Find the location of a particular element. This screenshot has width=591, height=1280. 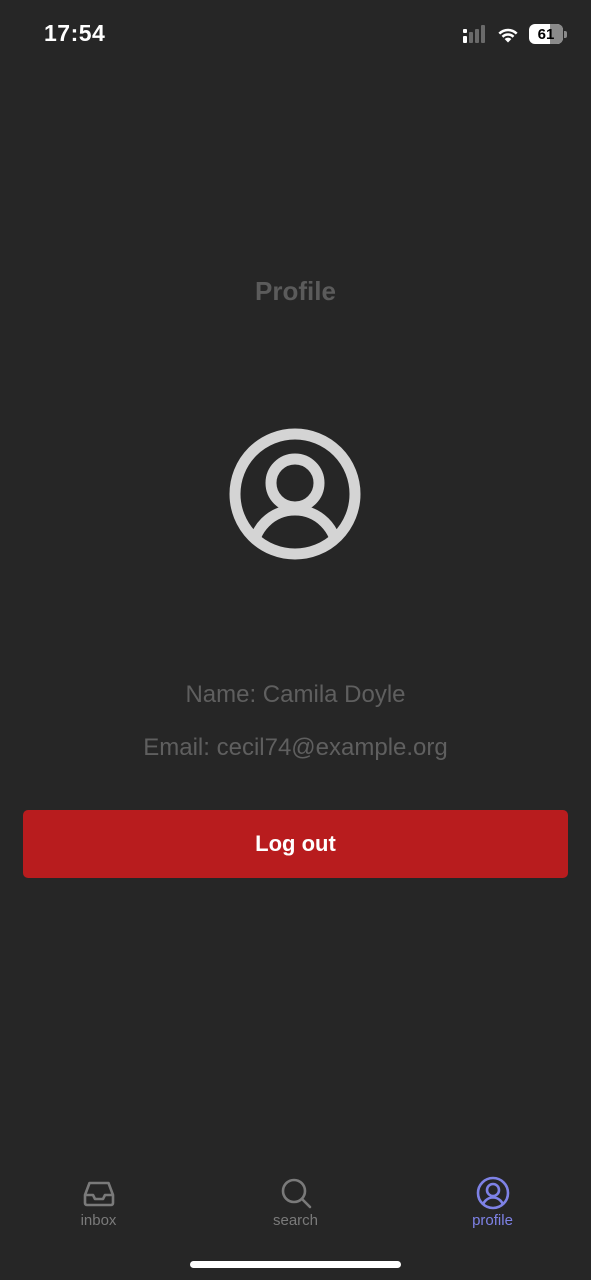

signal-icon is located at coordinates (474, 34).